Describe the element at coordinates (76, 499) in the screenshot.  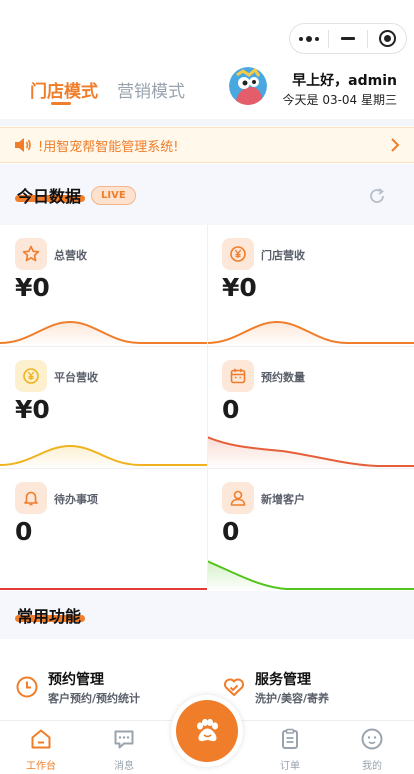
I see `card-label: 待办事项` at that location.